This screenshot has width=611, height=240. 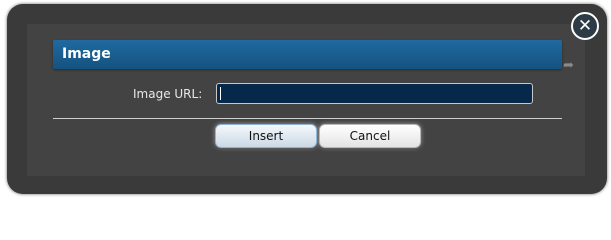 I want to click on dialog-header: Image, so click(x=307, y=54).